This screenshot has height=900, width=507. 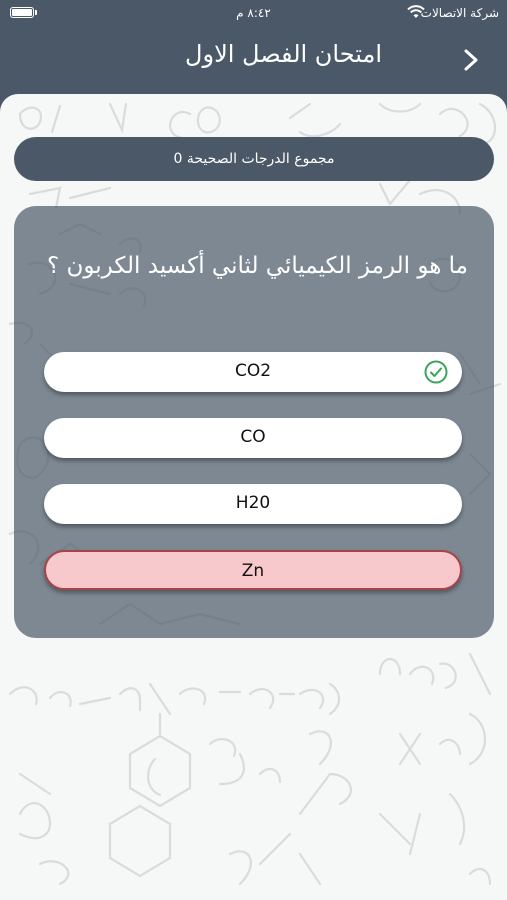 I want to click on score-bar: مجموع الدرجات الصحيحة 0, so click(x=254, y=159).